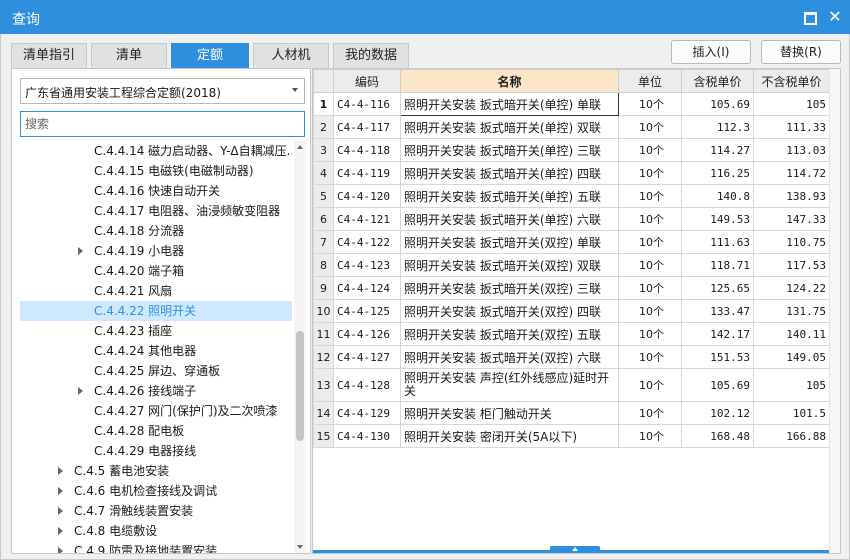  I want to click on cell-tax-price: 142.17, so click(717, 334).